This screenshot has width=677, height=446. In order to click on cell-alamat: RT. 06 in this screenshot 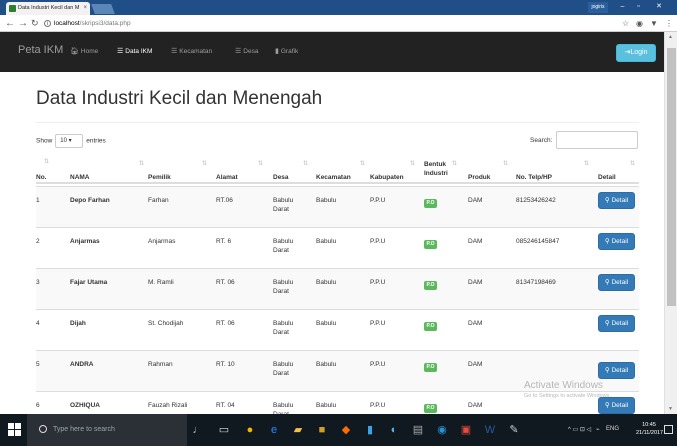, I will do `click(225, 282)`.